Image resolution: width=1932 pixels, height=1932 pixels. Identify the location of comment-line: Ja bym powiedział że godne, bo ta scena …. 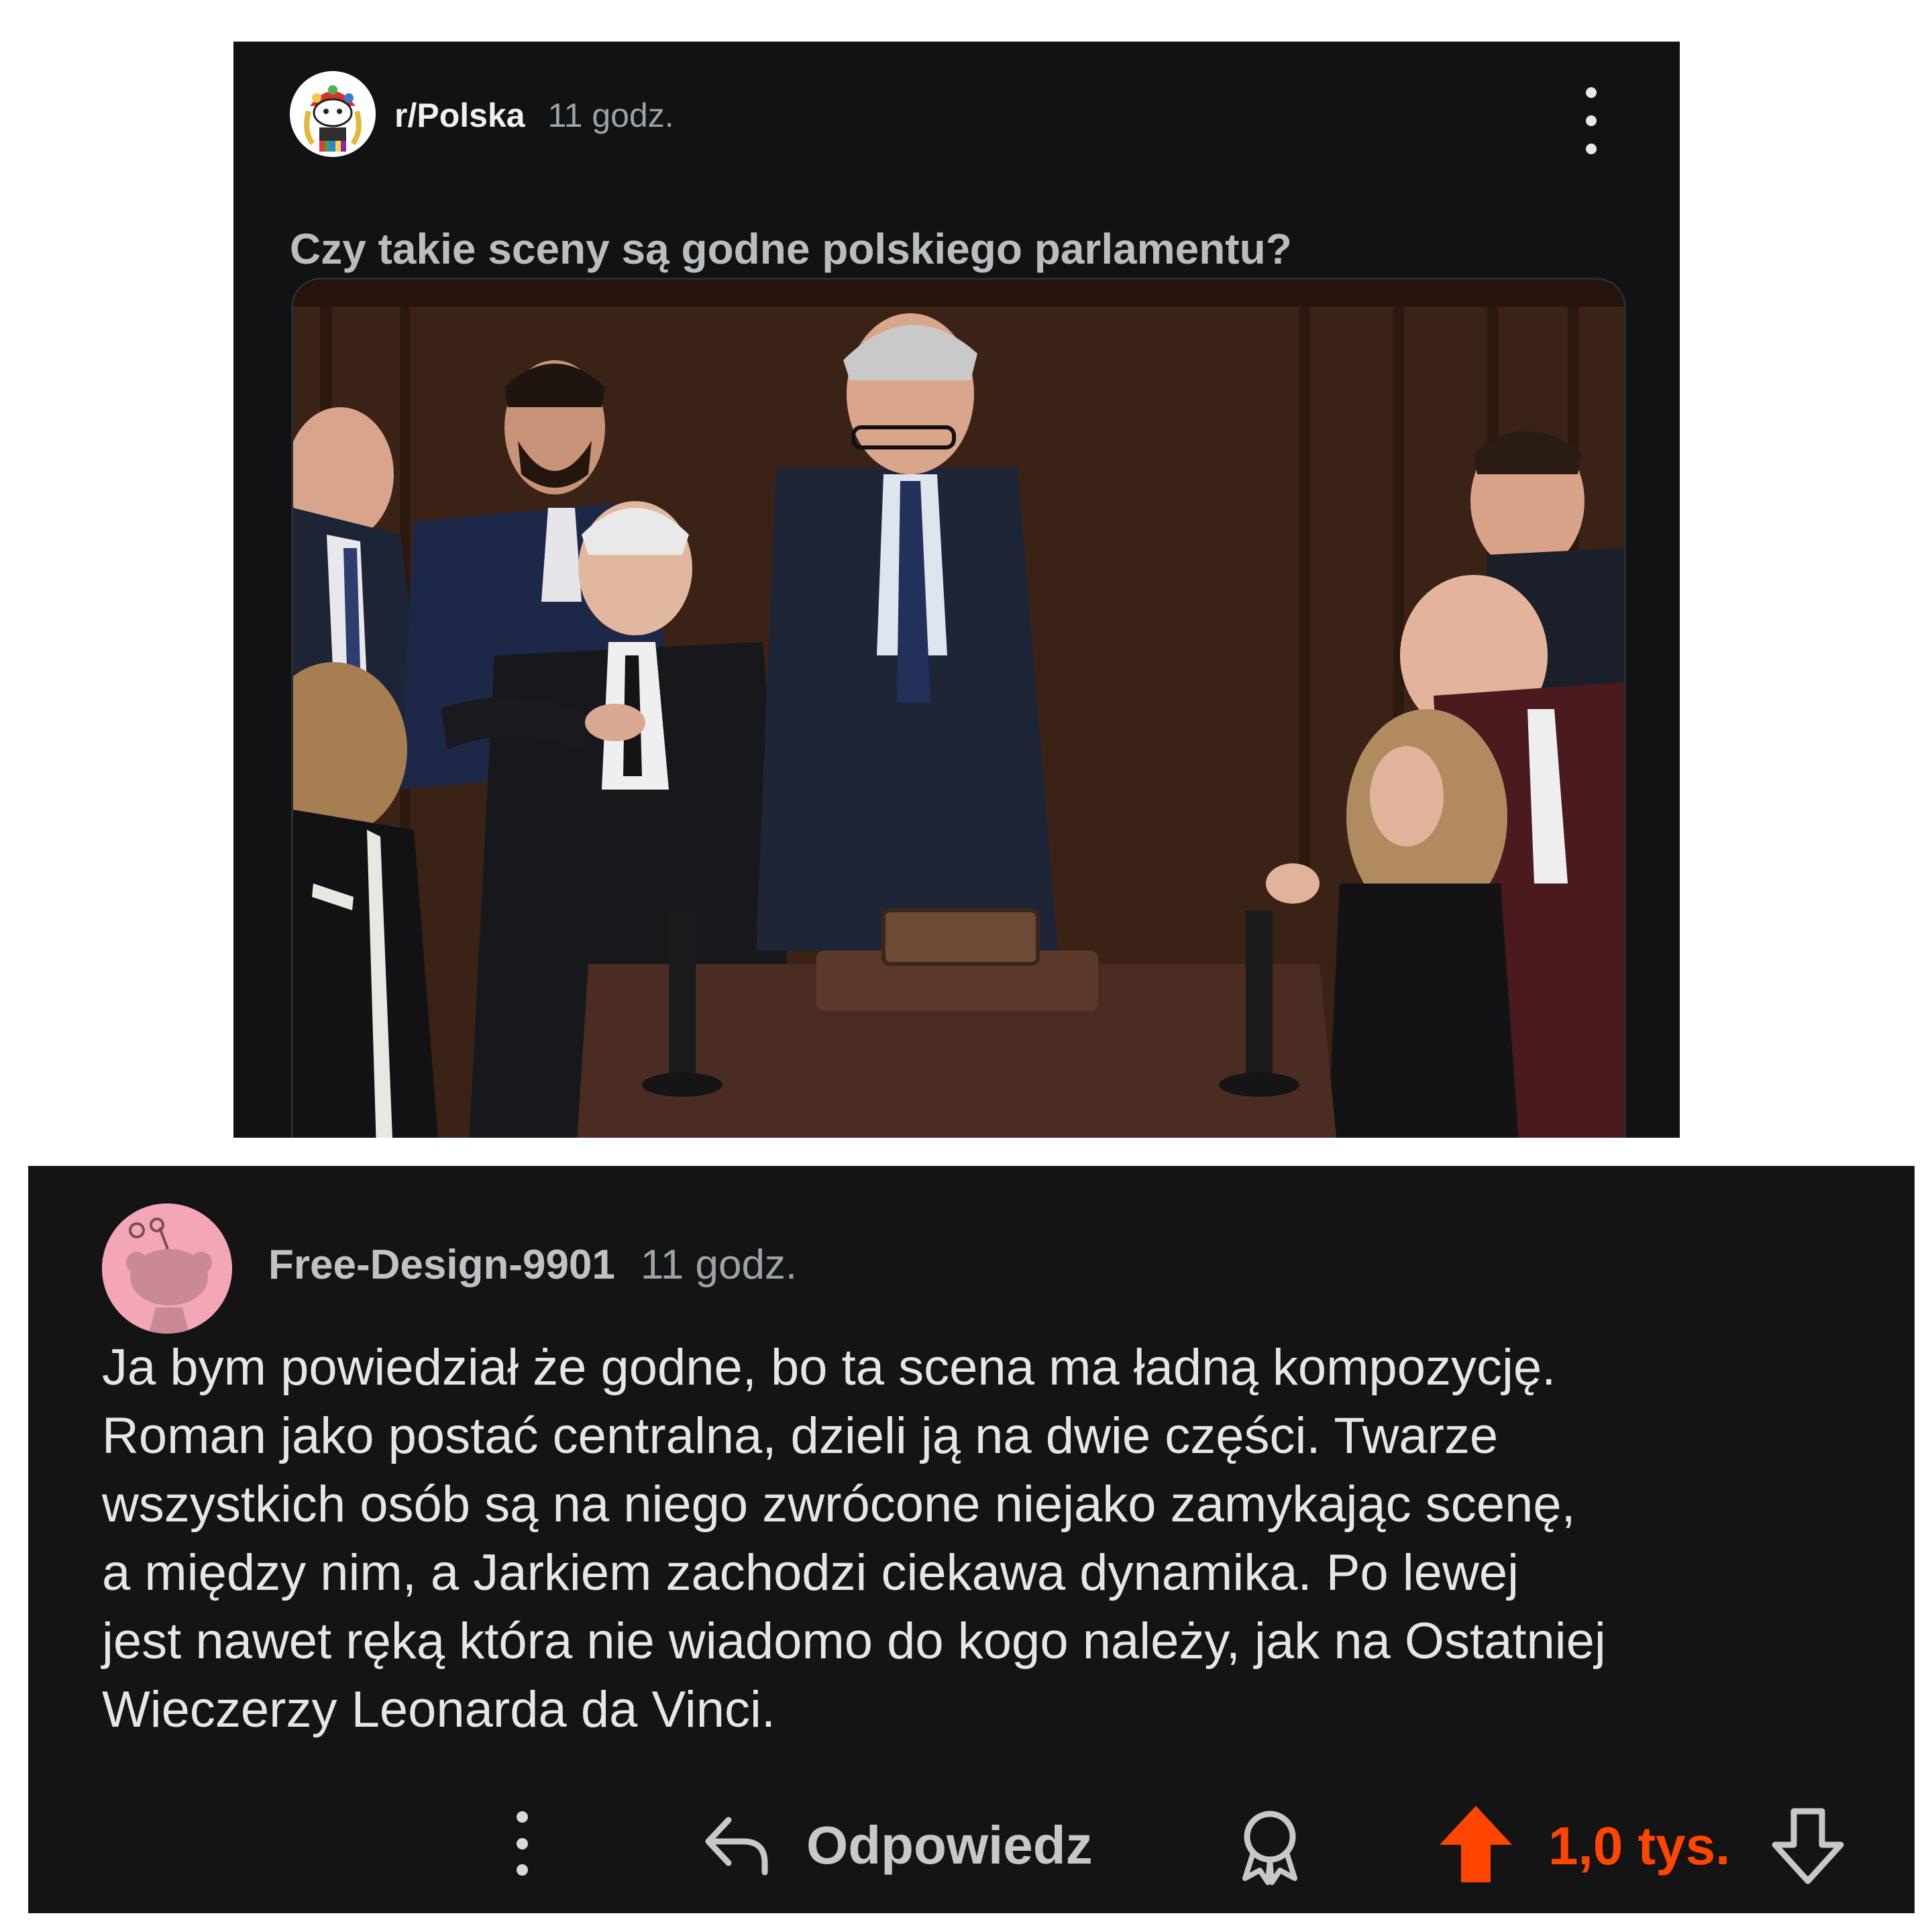
(829, 1367).